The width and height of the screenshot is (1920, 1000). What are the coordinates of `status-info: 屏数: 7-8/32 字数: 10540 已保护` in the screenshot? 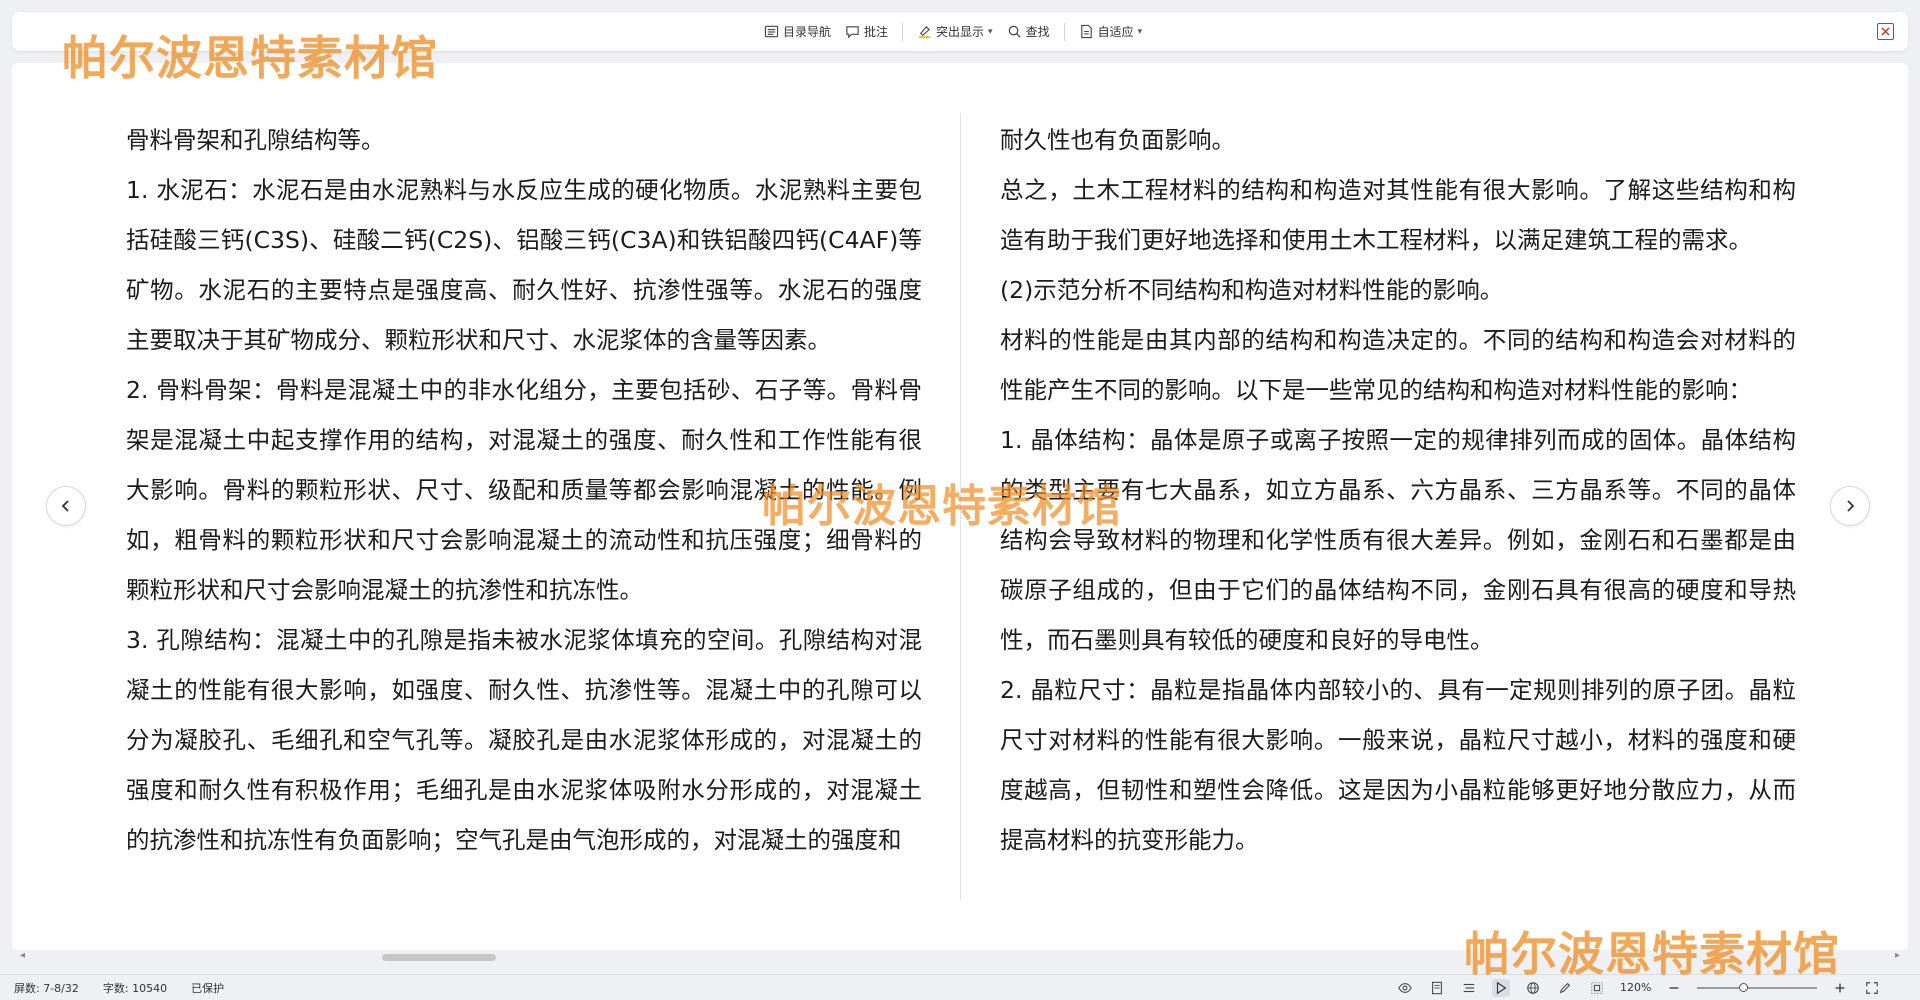 It's located at (119, 988).